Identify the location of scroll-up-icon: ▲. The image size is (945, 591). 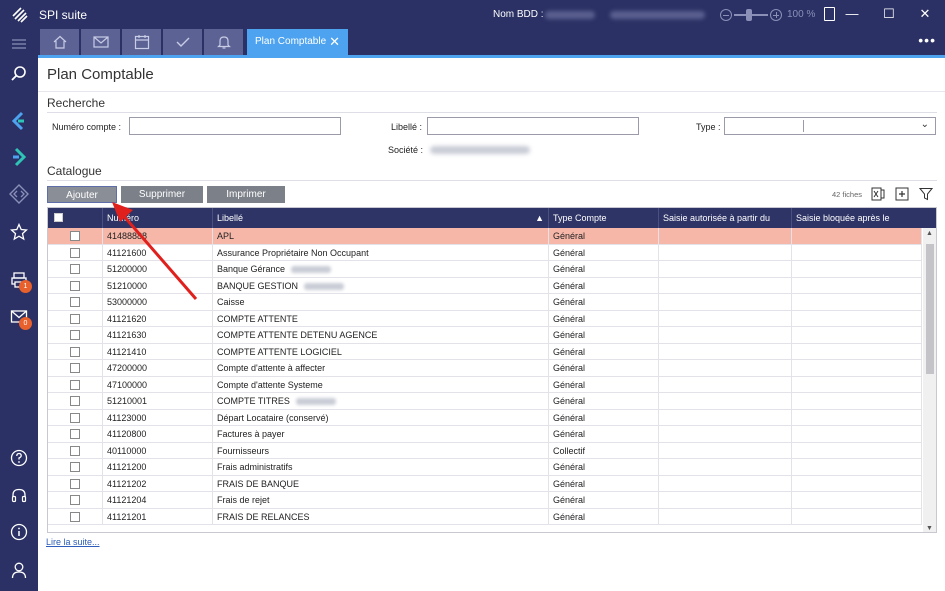
(929, 233).